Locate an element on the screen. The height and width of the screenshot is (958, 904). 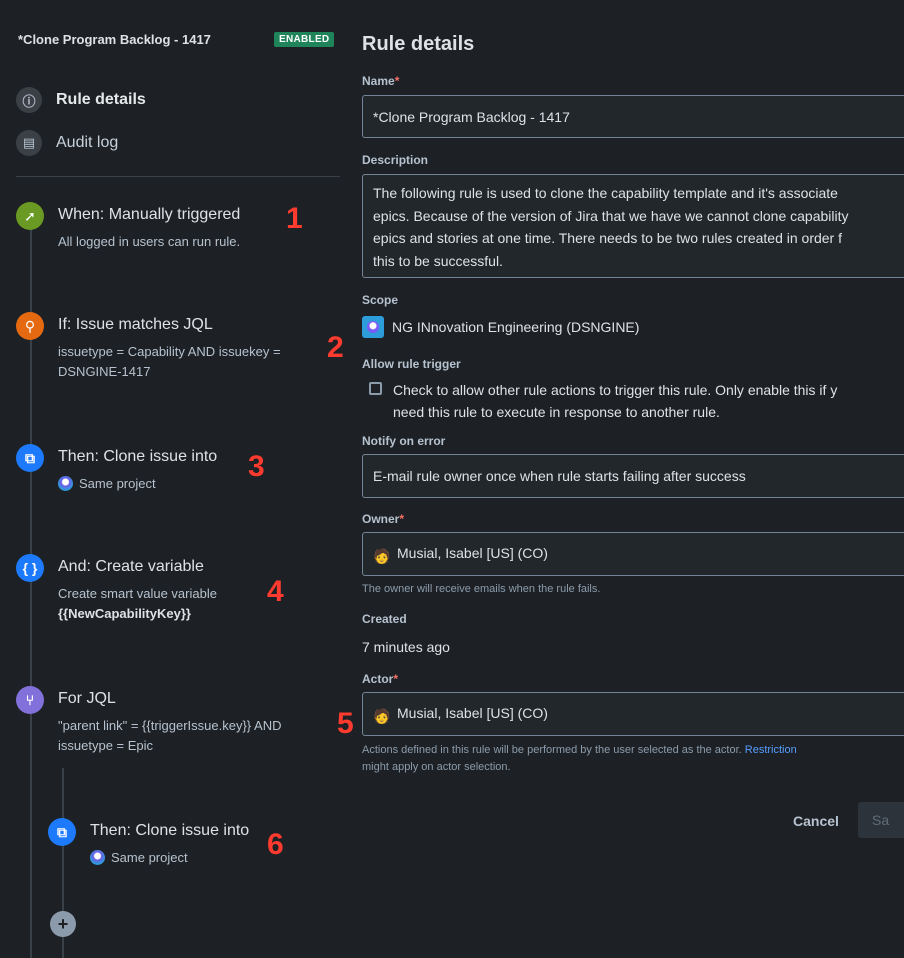
annotation-number: 6 is located at coordinates (275, 844).